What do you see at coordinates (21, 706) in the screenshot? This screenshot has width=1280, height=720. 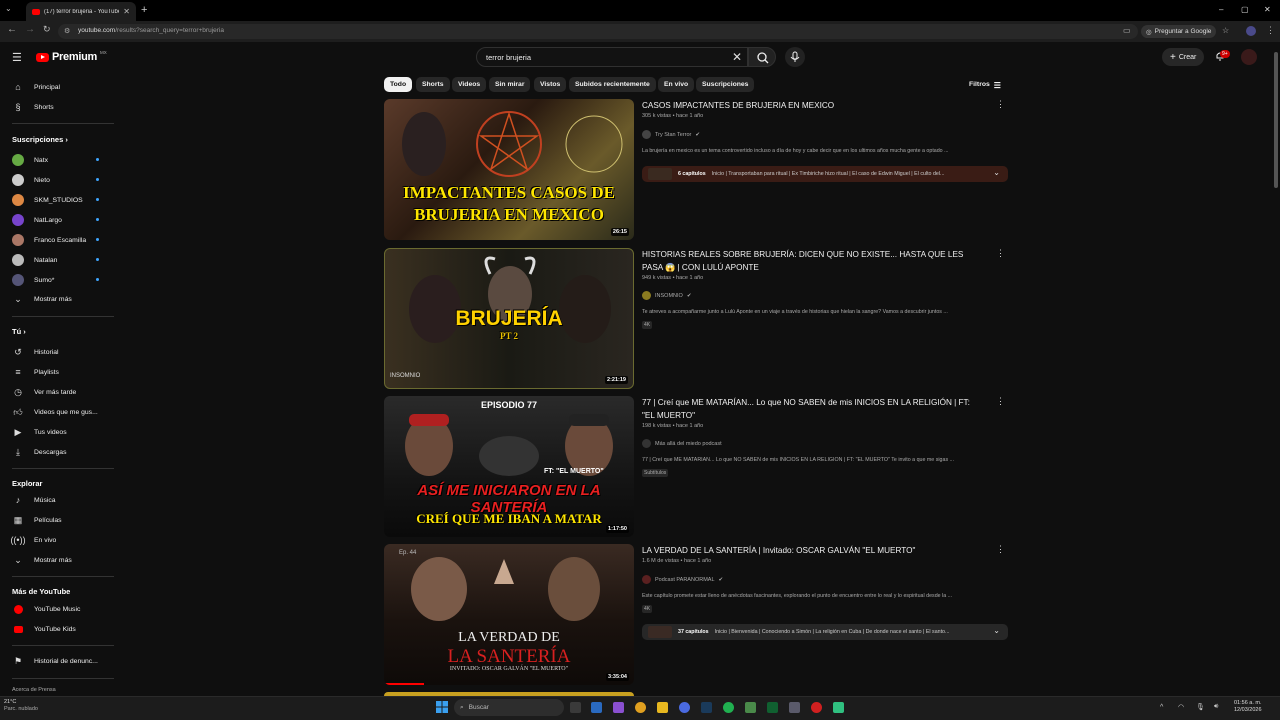 I see `weather-widget: 21°C Parc. nublado` at bounding box center [21, 706].